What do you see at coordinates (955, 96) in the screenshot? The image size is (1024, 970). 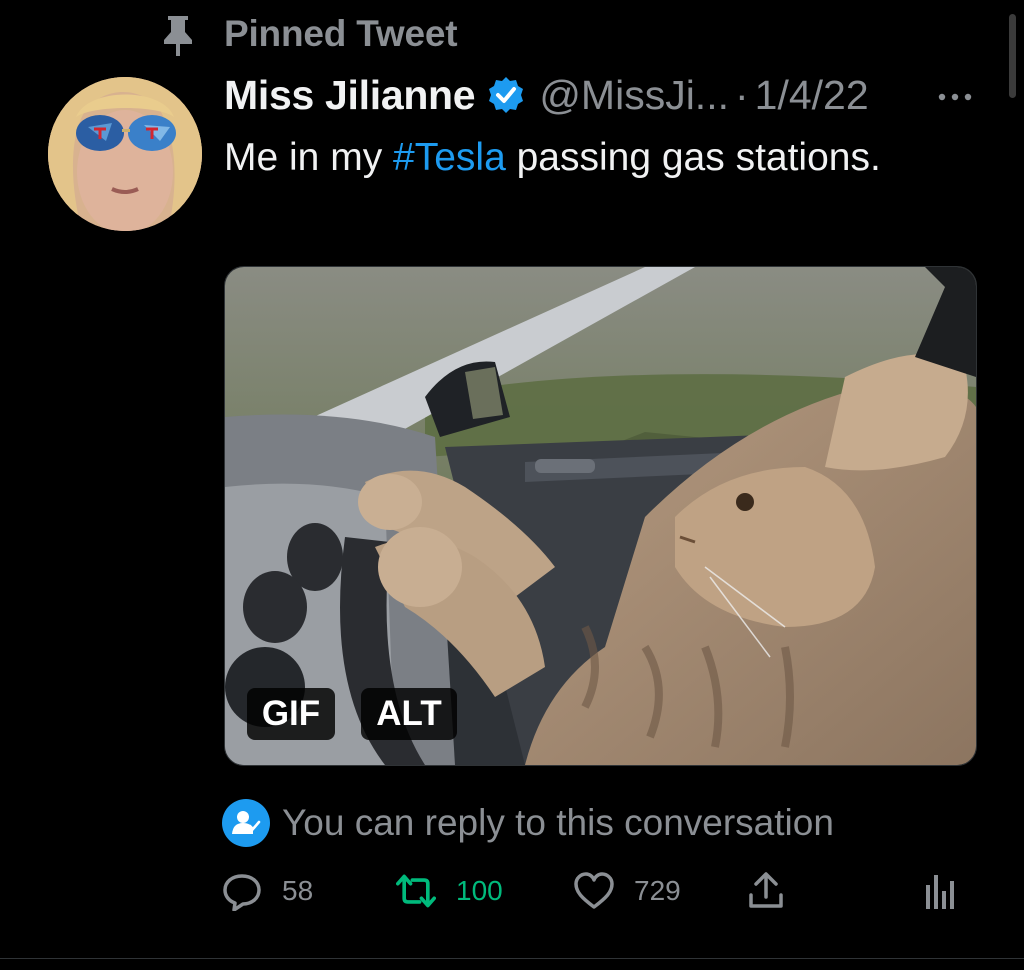 I see `more-options-icon` at bounding box center [955, 96].